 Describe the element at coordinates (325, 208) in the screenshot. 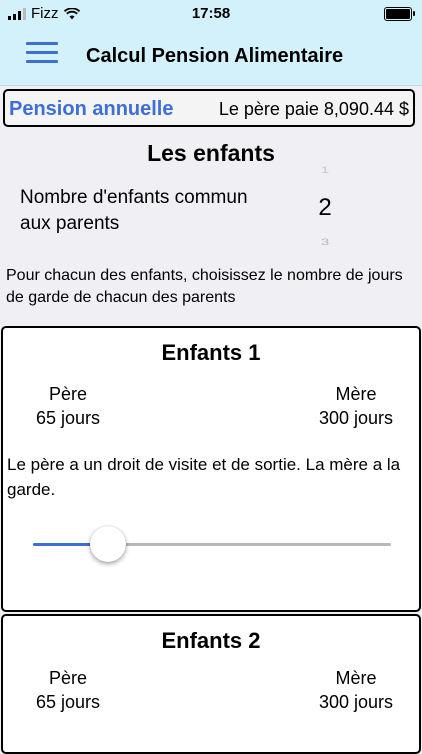

I see `picker-option-selected: 2` at that location.